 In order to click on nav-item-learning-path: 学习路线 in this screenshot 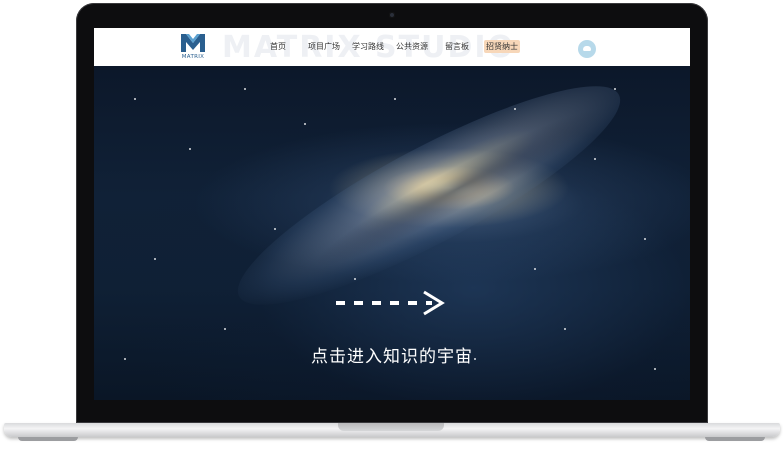, I will do `click(368, 46)`.